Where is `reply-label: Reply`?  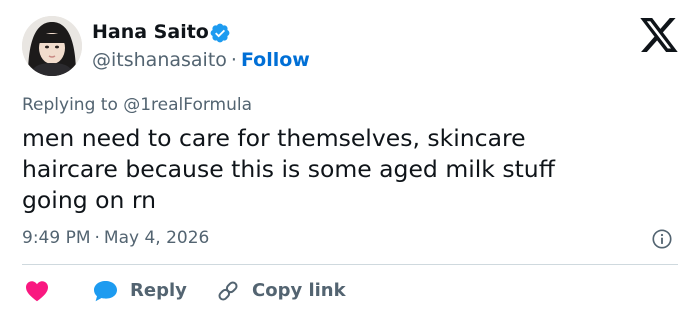
reply-label: Reply is located at coordinates (158, 290).